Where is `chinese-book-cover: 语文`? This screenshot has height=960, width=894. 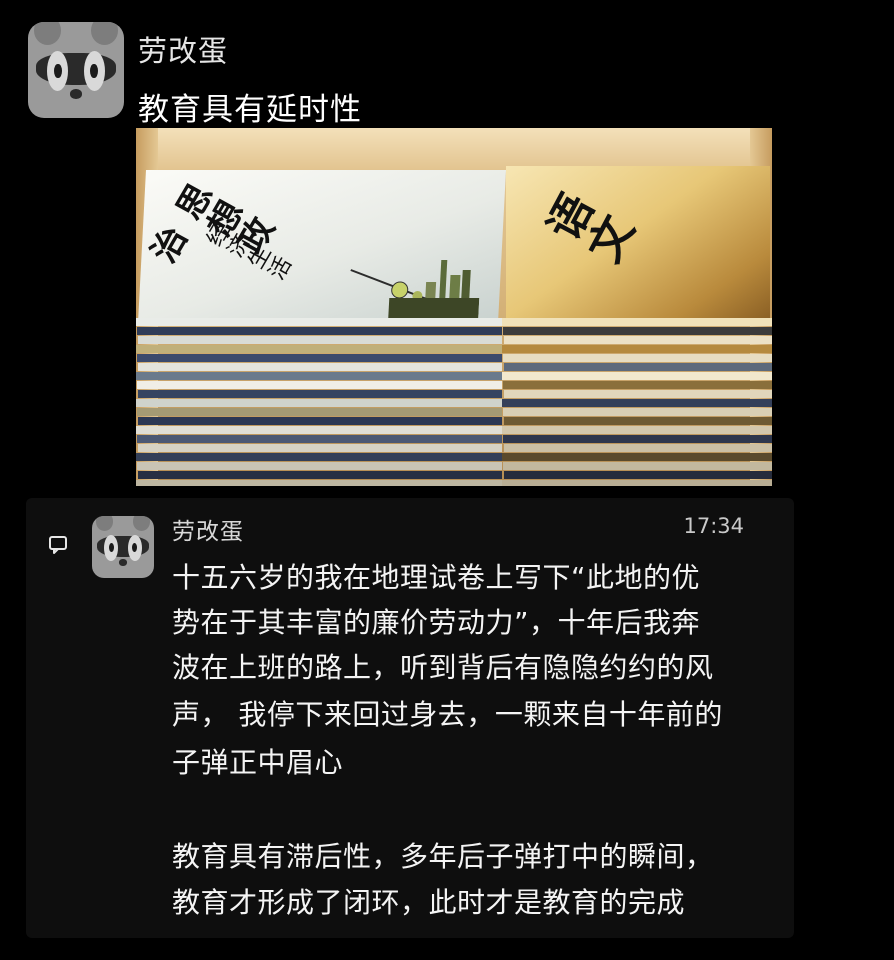 chinese-book-cover: 语文 is located at coordinates (638, 244).